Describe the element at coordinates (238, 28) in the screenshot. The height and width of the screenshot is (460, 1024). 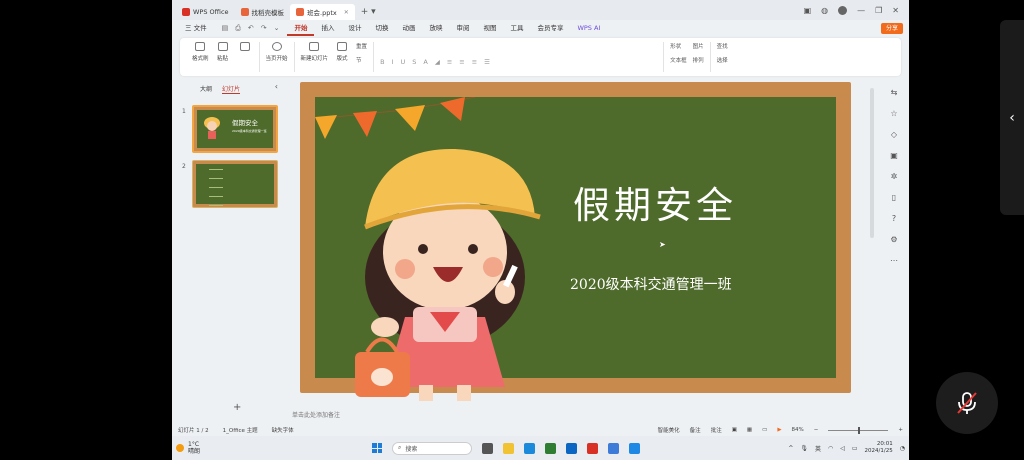
I see `print-icon: ⎙` at that location.